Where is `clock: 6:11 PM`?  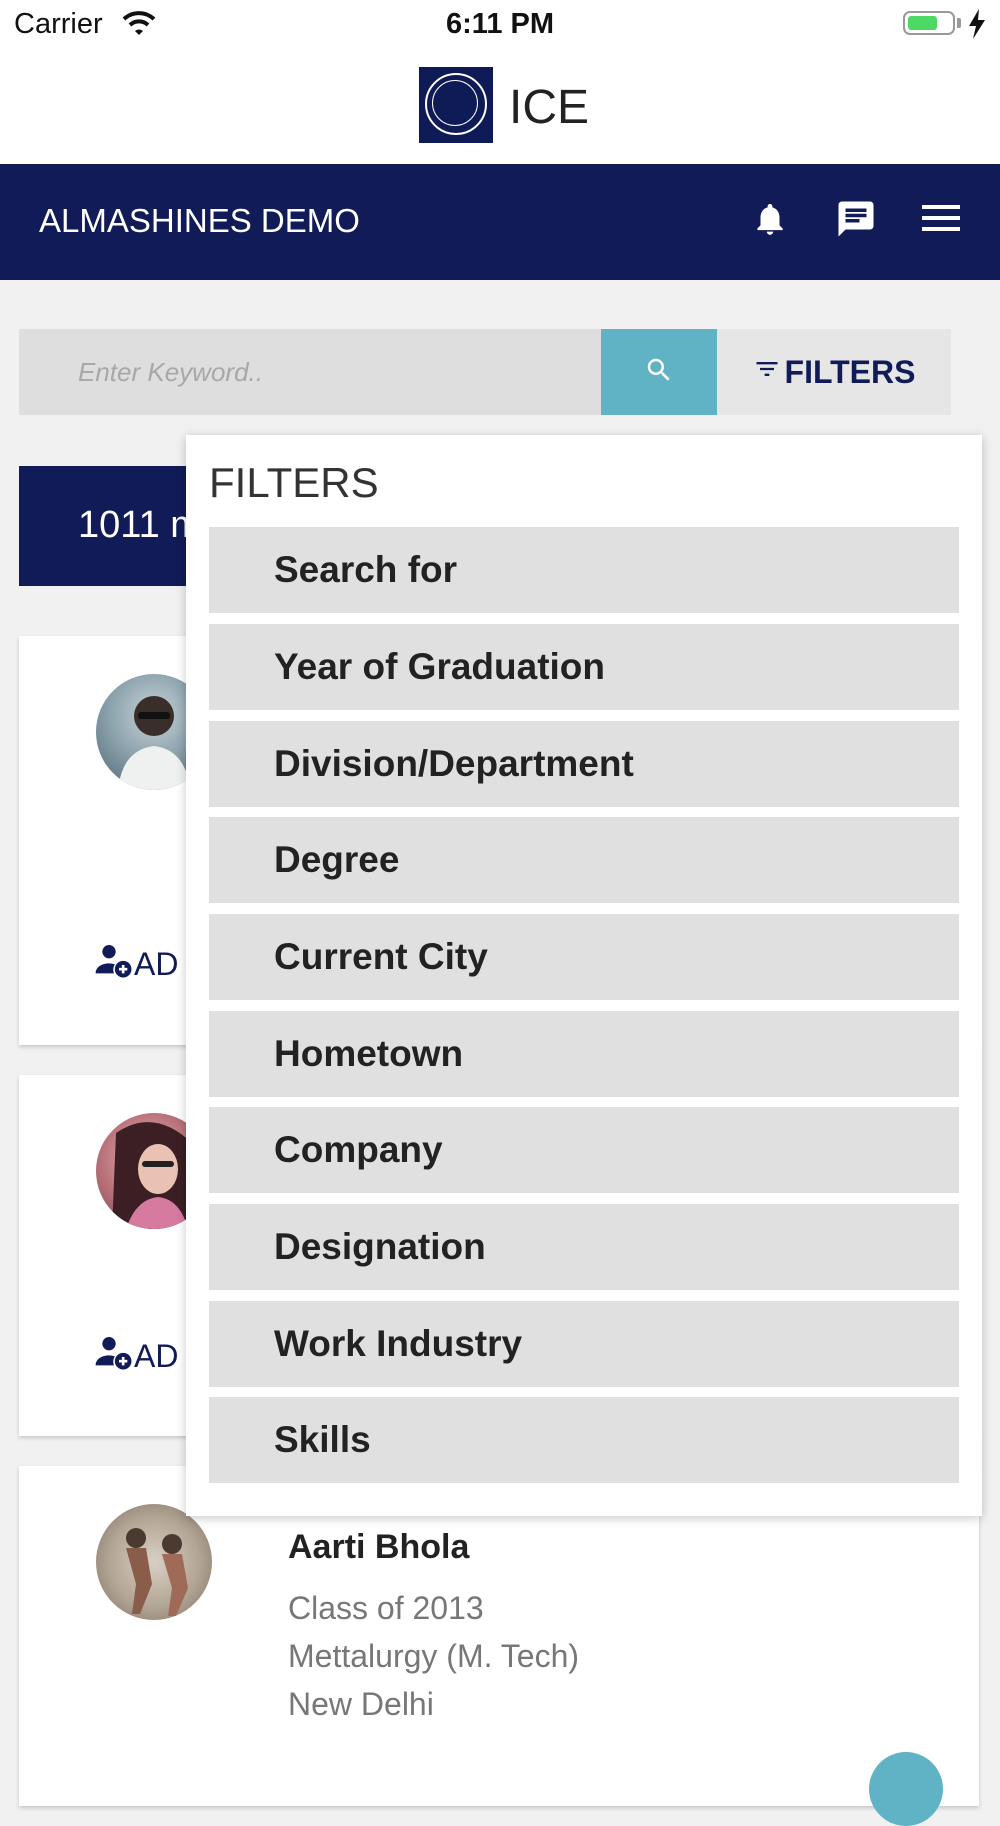 clock: 6:11 PM is located at coordinates (500, 24).